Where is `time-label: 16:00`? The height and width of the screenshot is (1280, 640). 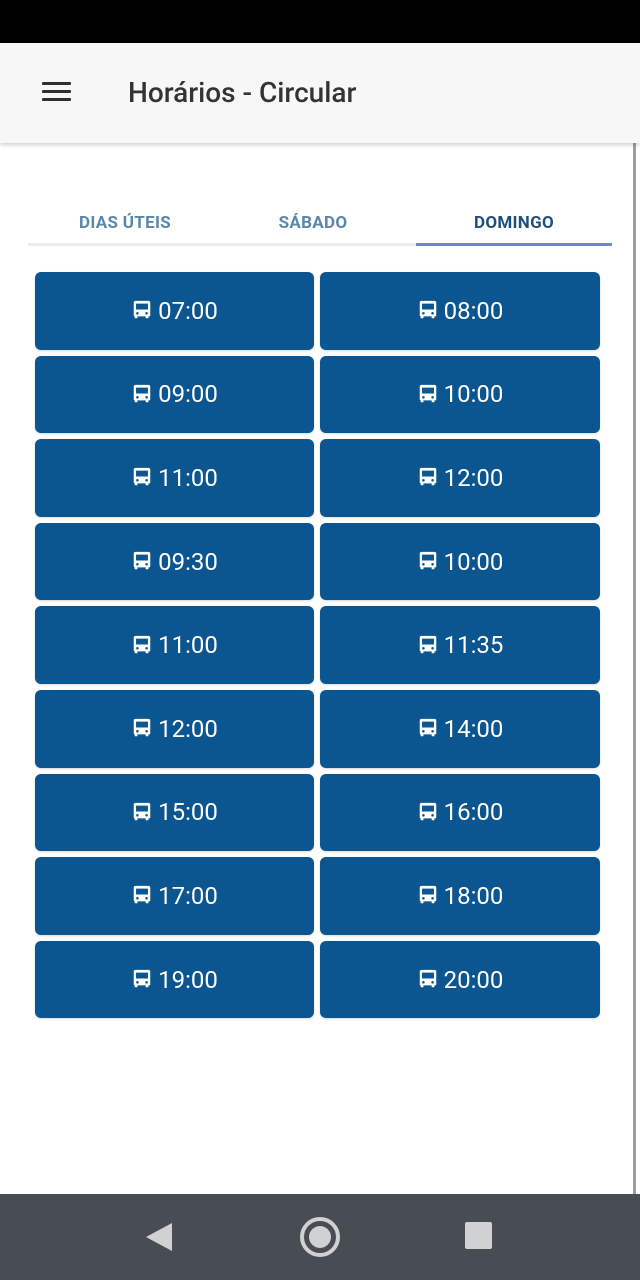 time-label: 16:00 is located at coordinates (473, 812).